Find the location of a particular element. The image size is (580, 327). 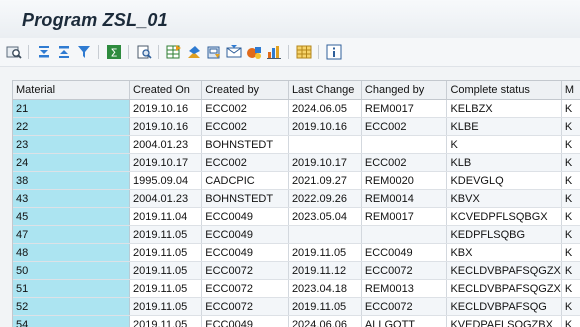

local-file-icon is located at coordinates (214, 52).